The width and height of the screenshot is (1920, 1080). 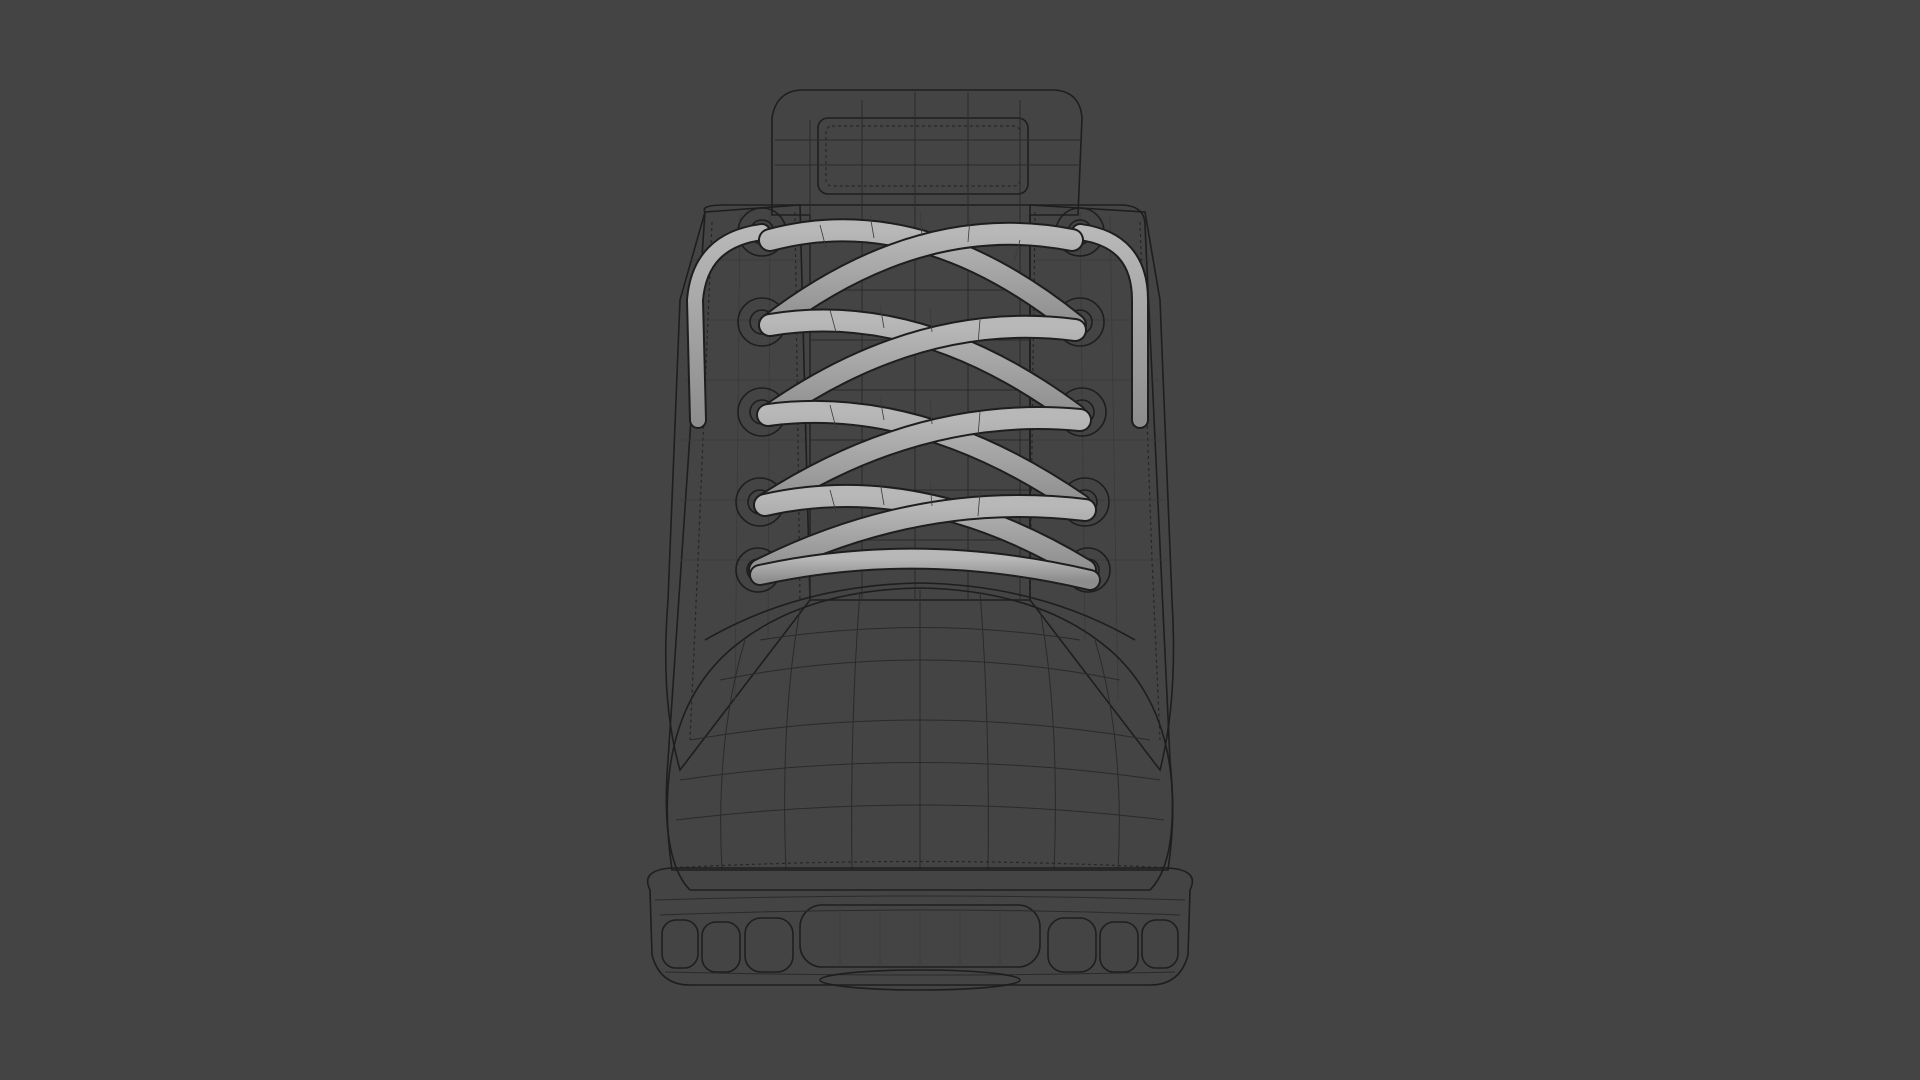 I want to click on sole-wireframe, so click(x=920, y=935).